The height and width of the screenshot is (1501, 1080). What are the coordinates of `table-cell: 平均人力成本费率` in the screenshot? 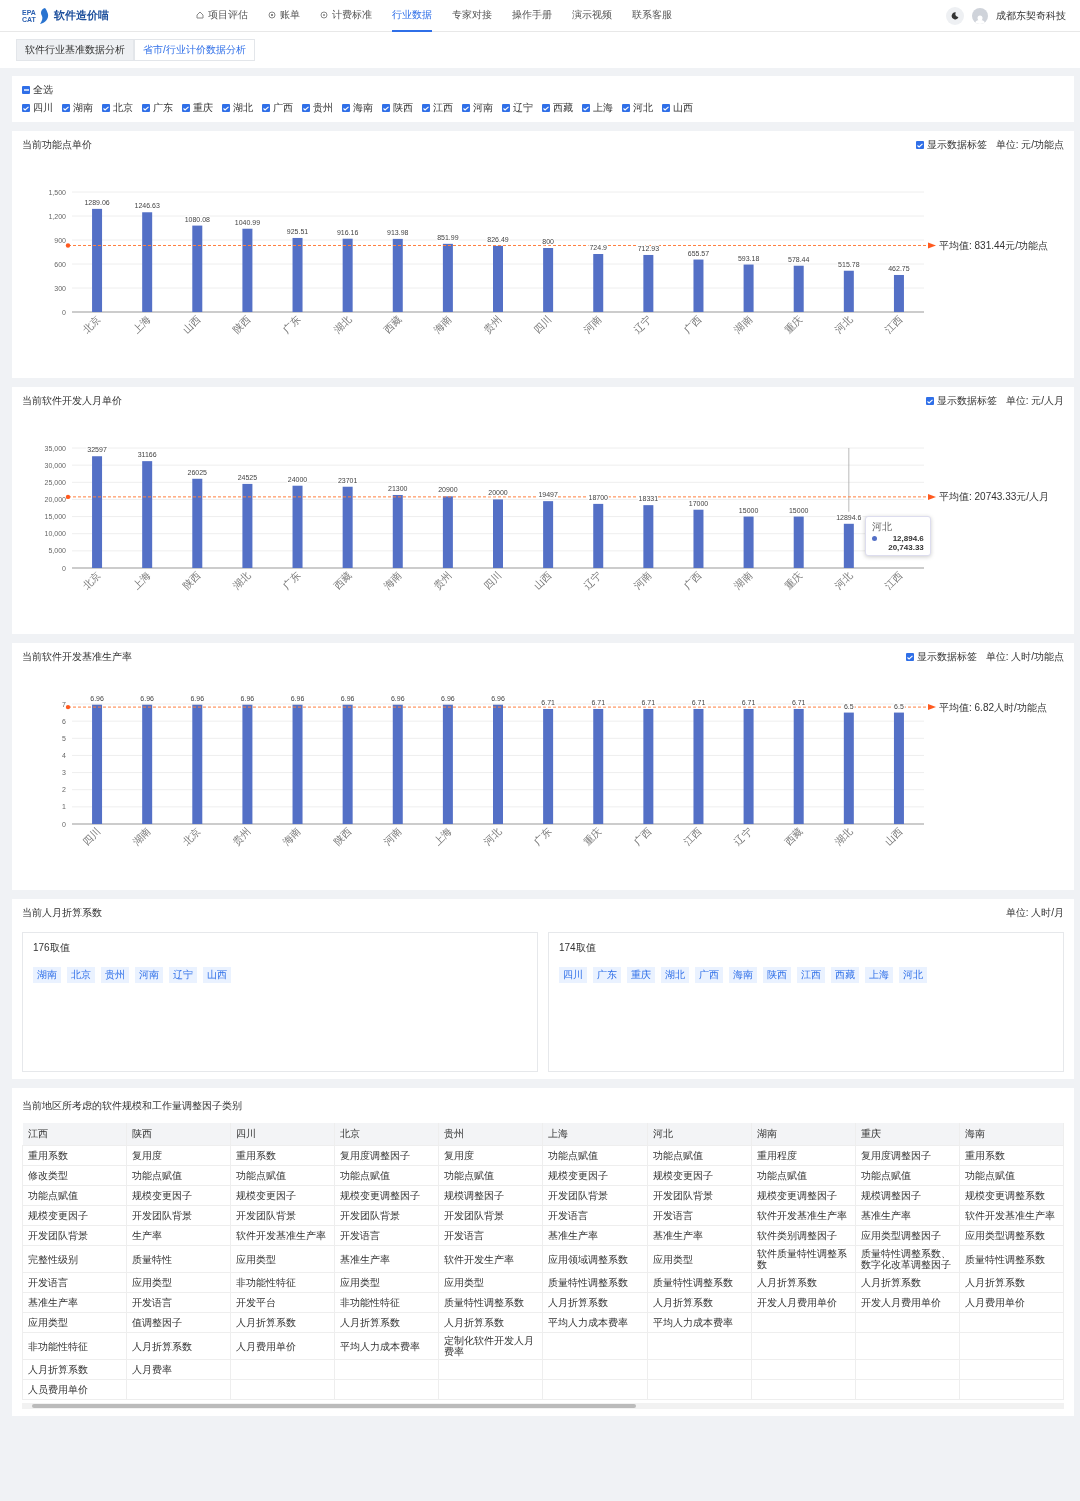 It's located at (595, 1322).